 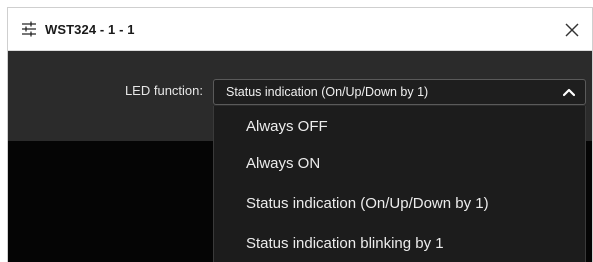 I want to click on option-always-on: Always ON, so click(x=399, y=163).